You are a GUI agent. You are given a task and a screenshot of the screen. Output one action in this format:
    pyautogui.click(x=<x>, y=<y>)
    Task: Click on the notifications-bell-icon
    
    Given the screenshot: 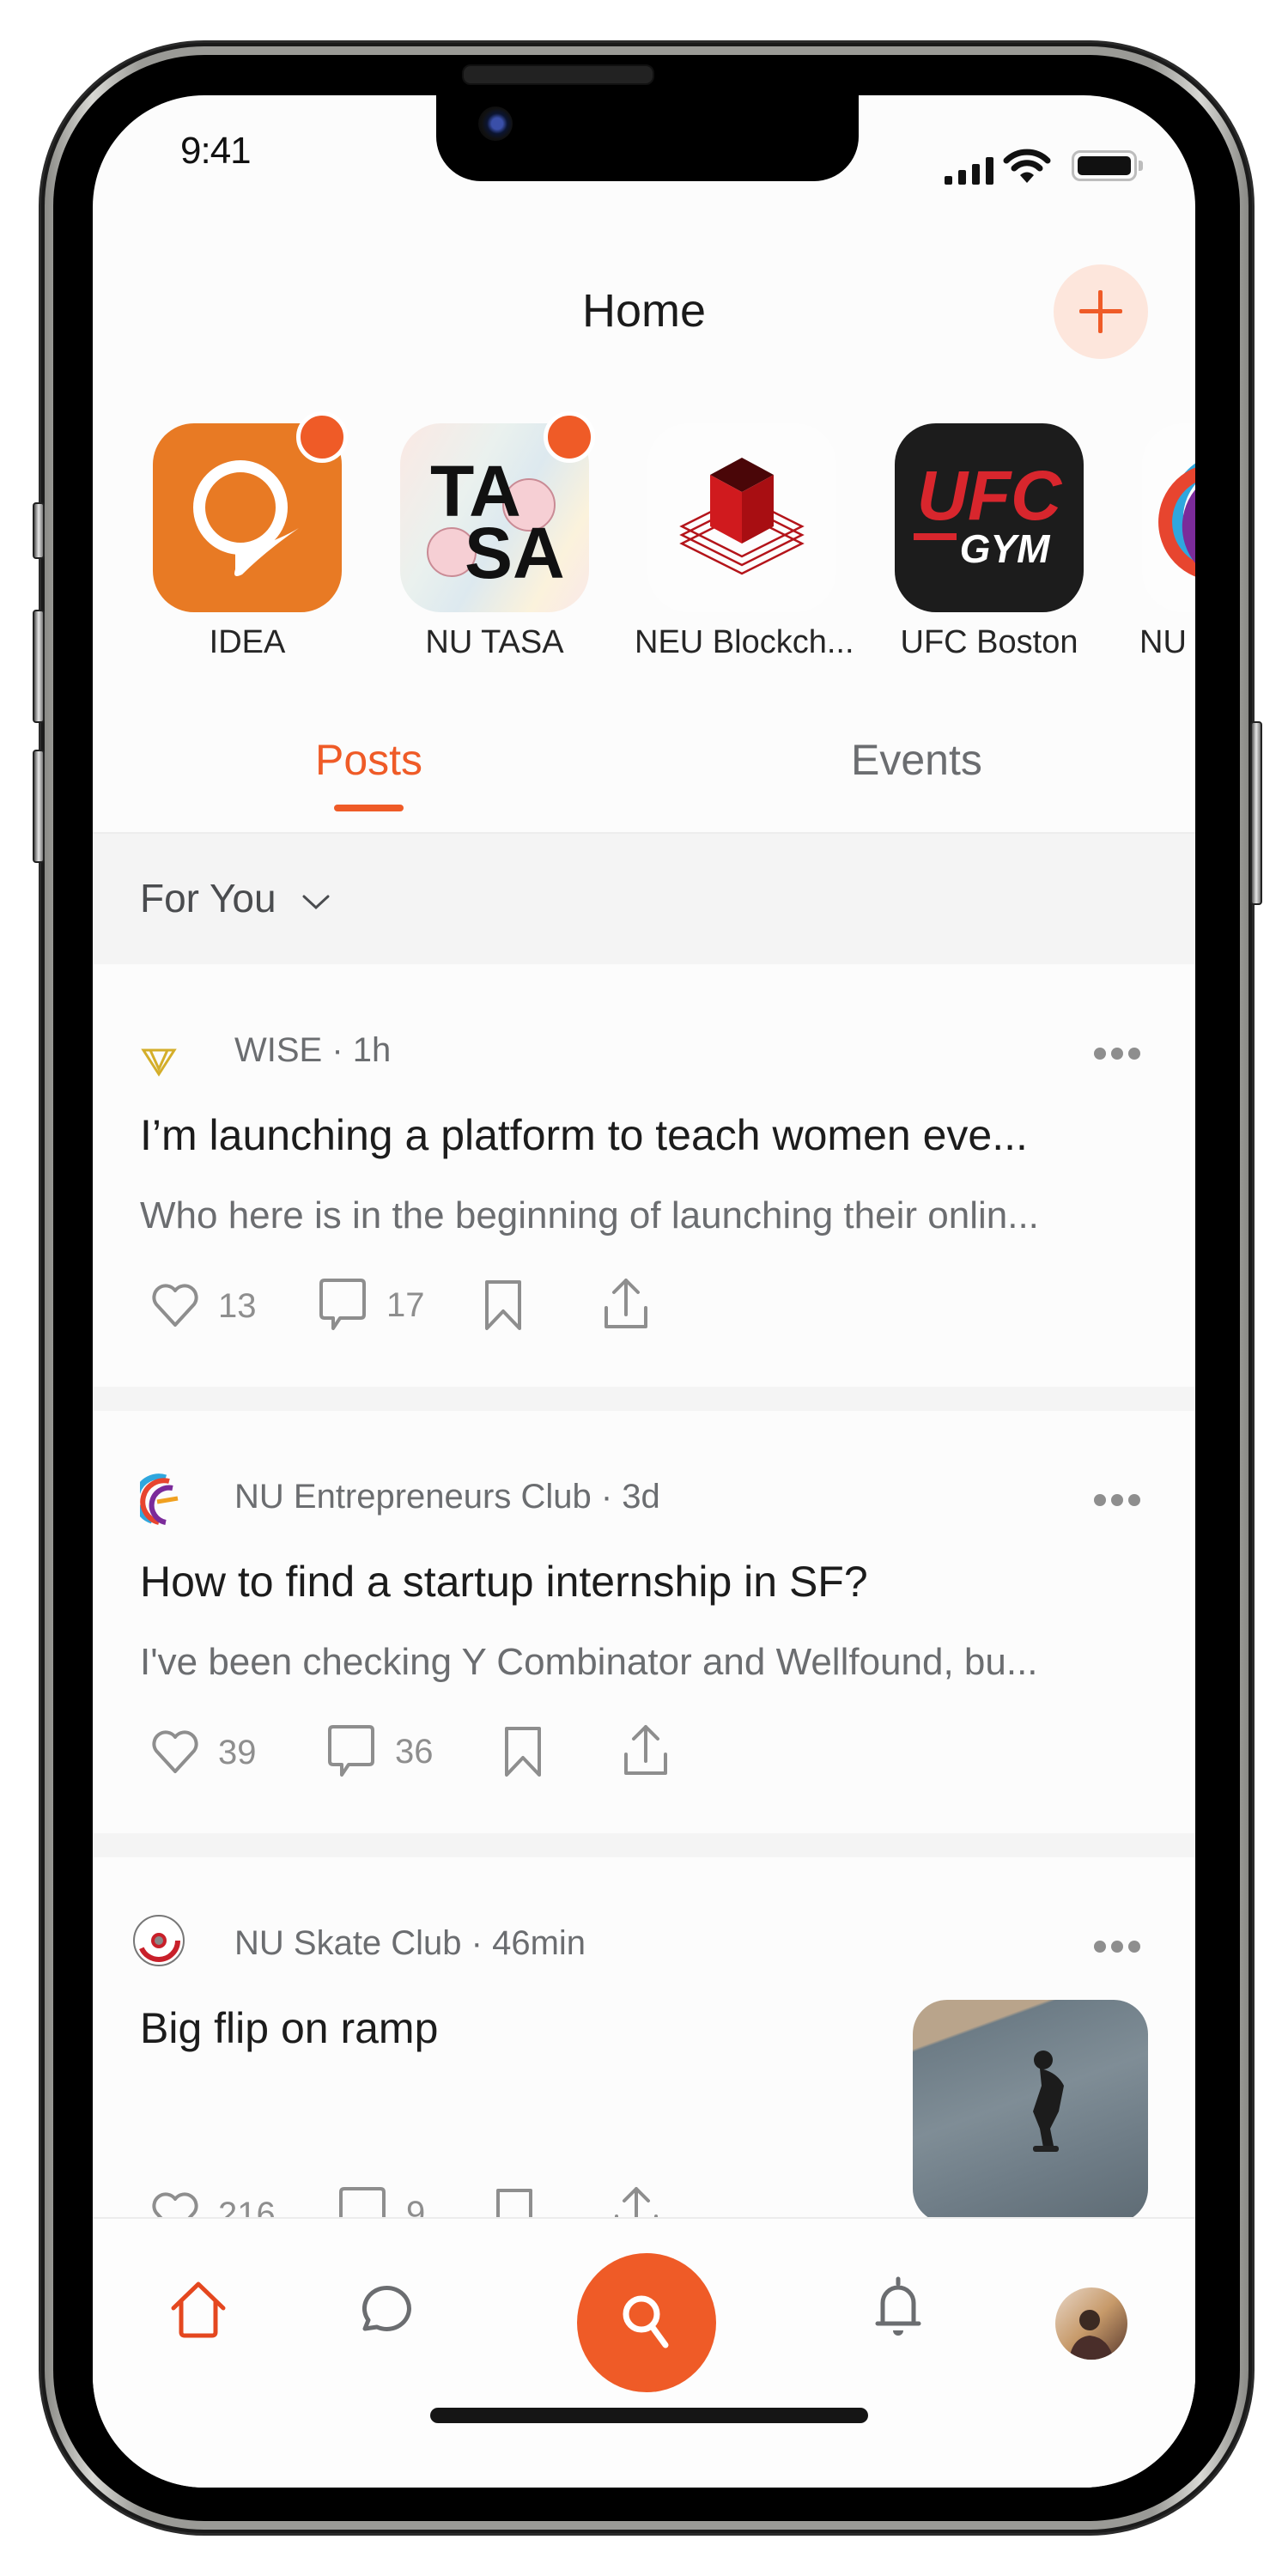 What is the action you would take?
    pyautogui.click(x=898, y=2308)
    